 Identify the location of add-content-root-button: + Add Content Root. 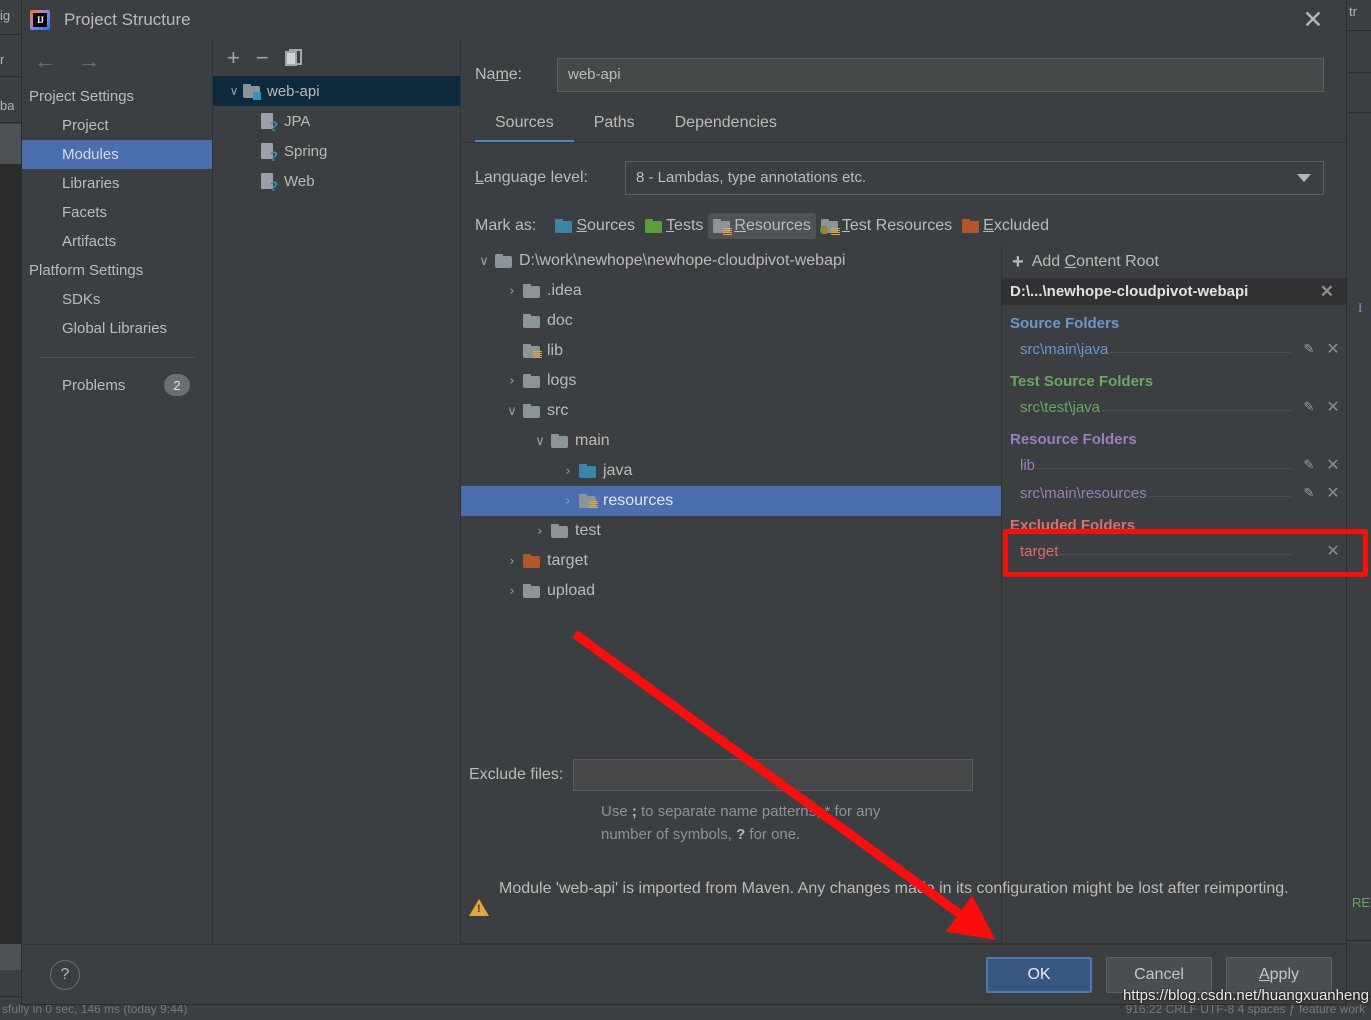
(1174, 262).